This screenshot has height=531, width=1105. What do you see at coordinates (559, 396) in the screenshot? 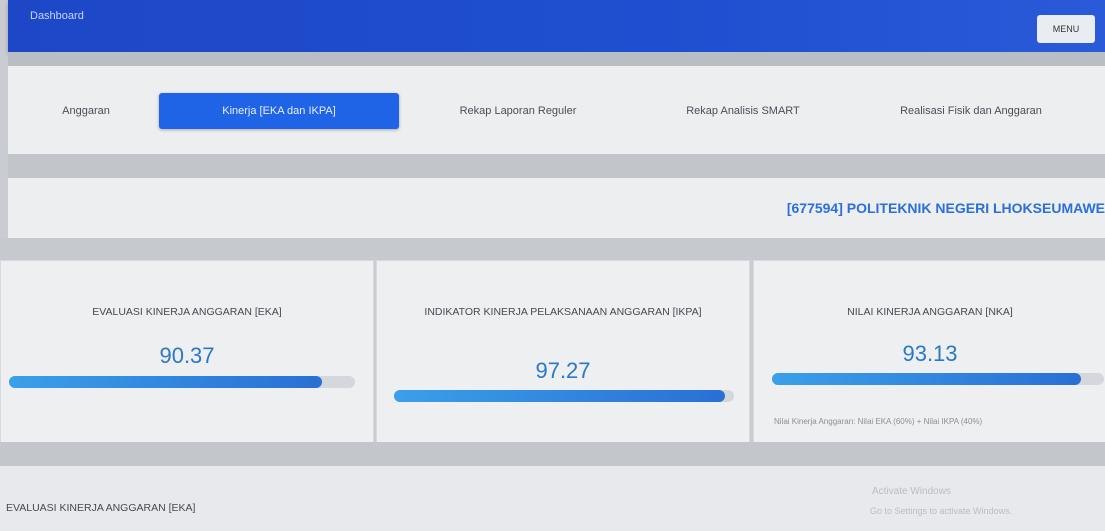
I see `ikpa-progress-fill` at bounding box center [559, 396].